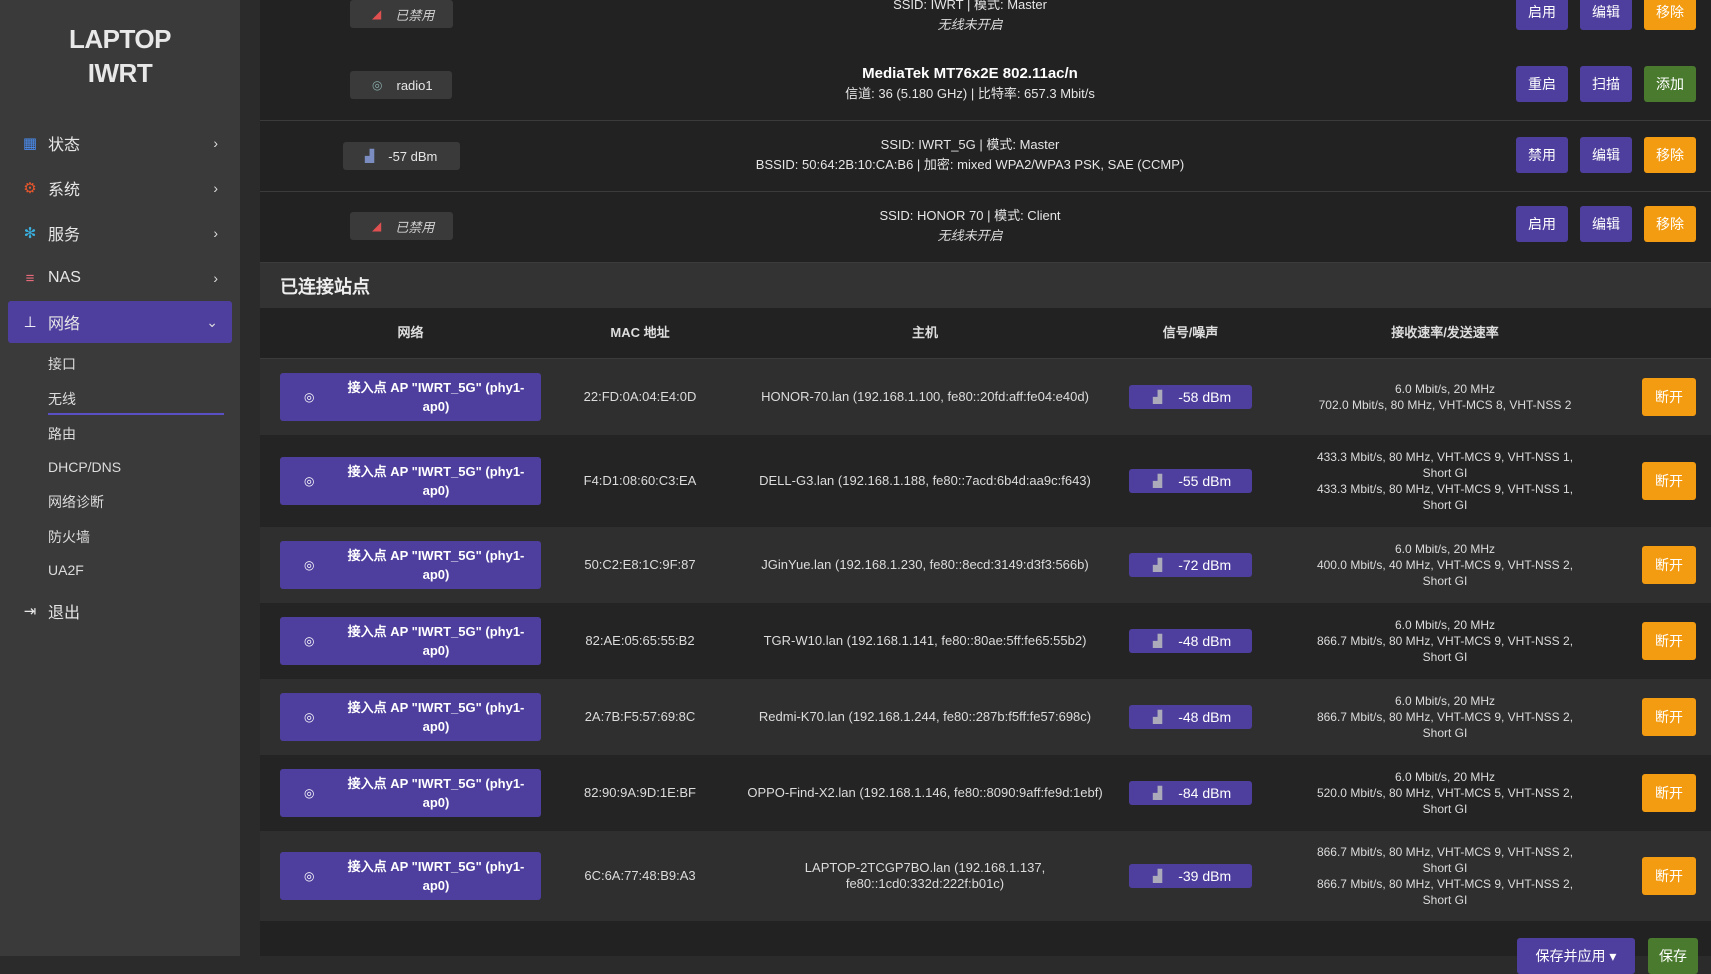  I want to click on nav-label: 网络, so click(64, 324).